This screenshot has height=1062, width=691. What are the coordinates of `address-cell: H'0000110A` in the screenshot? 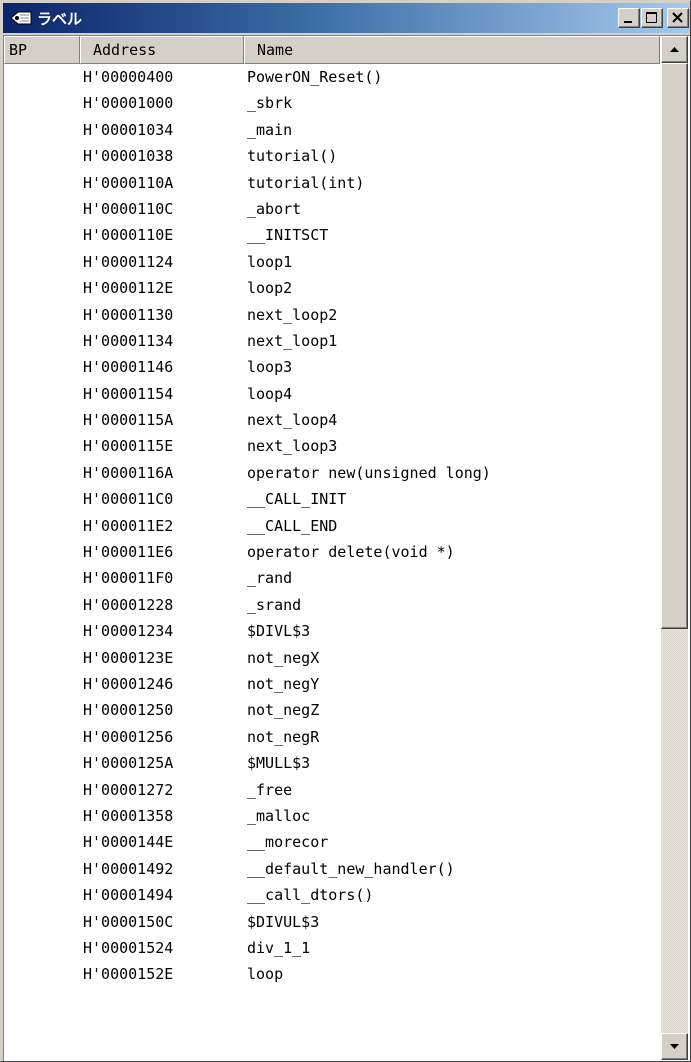 It's located at (128, 182).